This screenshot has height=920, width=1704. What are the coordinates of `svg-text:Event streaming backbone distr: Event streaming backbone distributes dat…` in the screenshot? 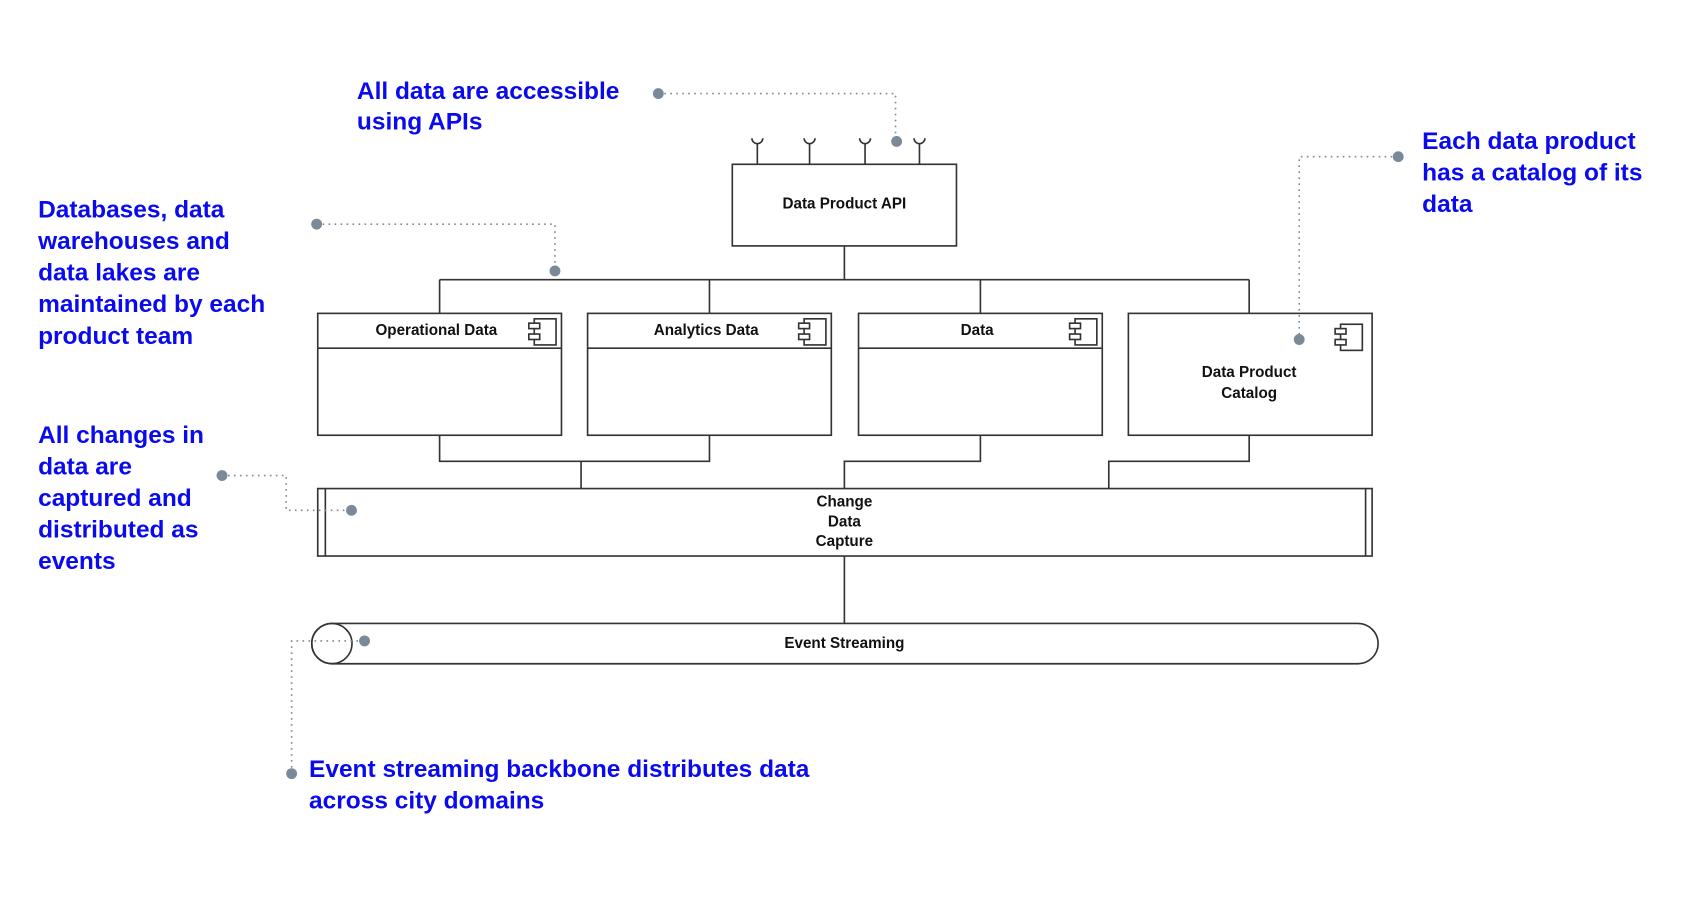 It's located at (559, 769).